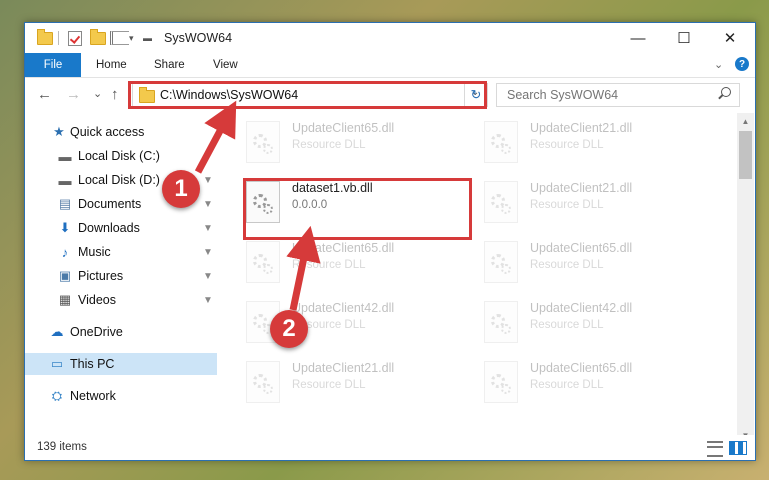 This screenshot has height=480, width=769. What do you see at coordinates (303, 268) in the screenshot?
I see `arrow-to-file` at bounding box center [303, 268].